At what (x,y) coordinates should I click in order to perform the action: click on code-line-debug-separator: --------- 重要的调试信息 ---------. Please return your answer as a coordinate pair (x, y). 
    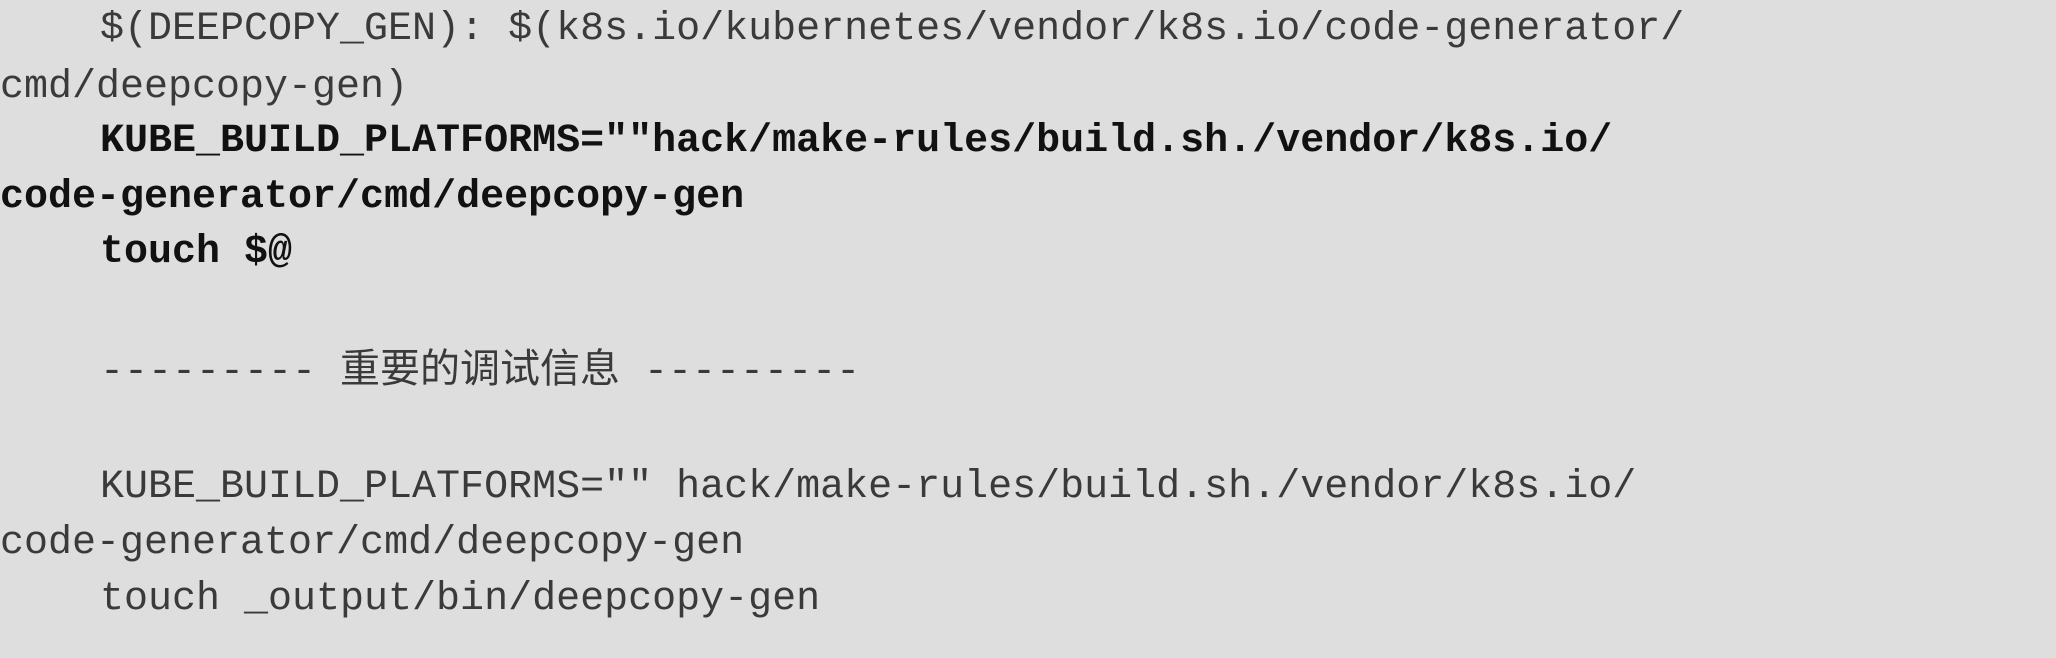
    Looking at the image, I should click on (480, 372).